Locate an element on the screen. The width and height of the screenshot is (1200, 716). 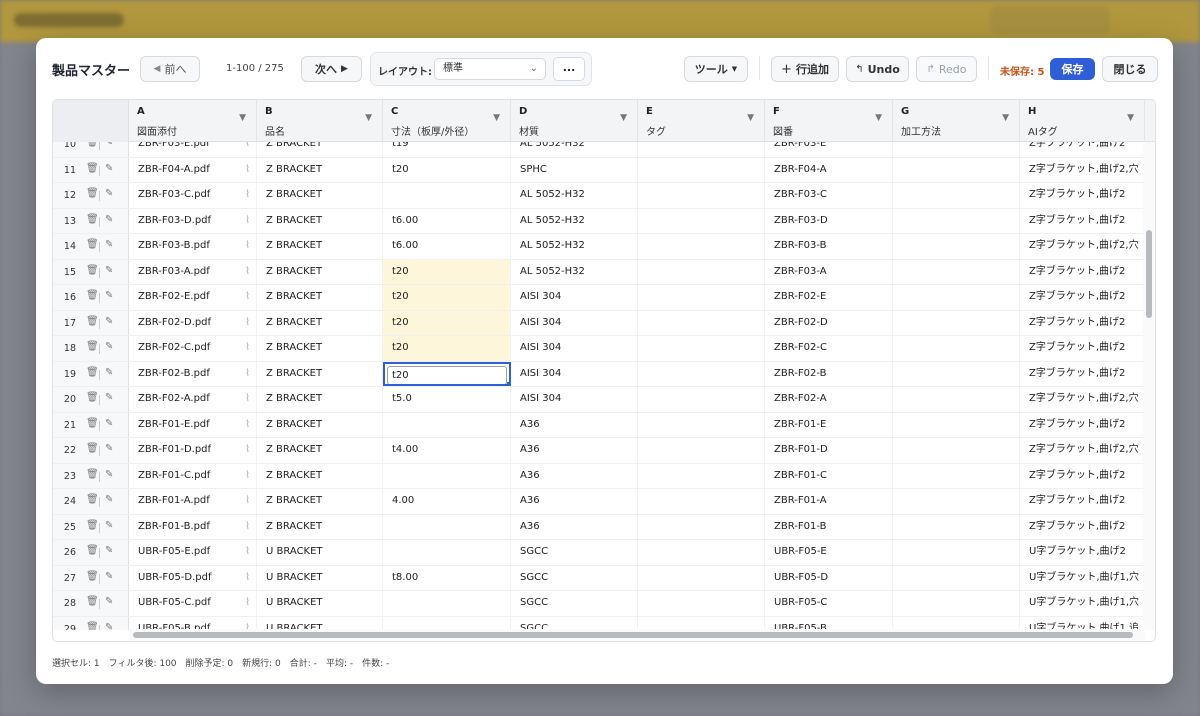
cell-f: ZBR-F01-E is located at coordinates (829, 424).